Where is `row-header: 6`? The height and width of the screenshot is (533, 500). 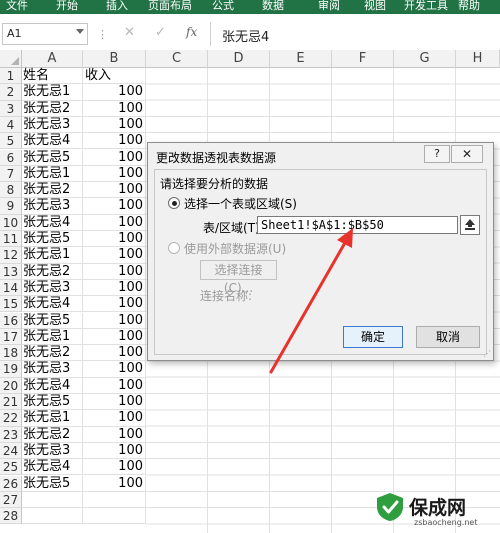
row-header: 6 is located at coordinates (11, 157).